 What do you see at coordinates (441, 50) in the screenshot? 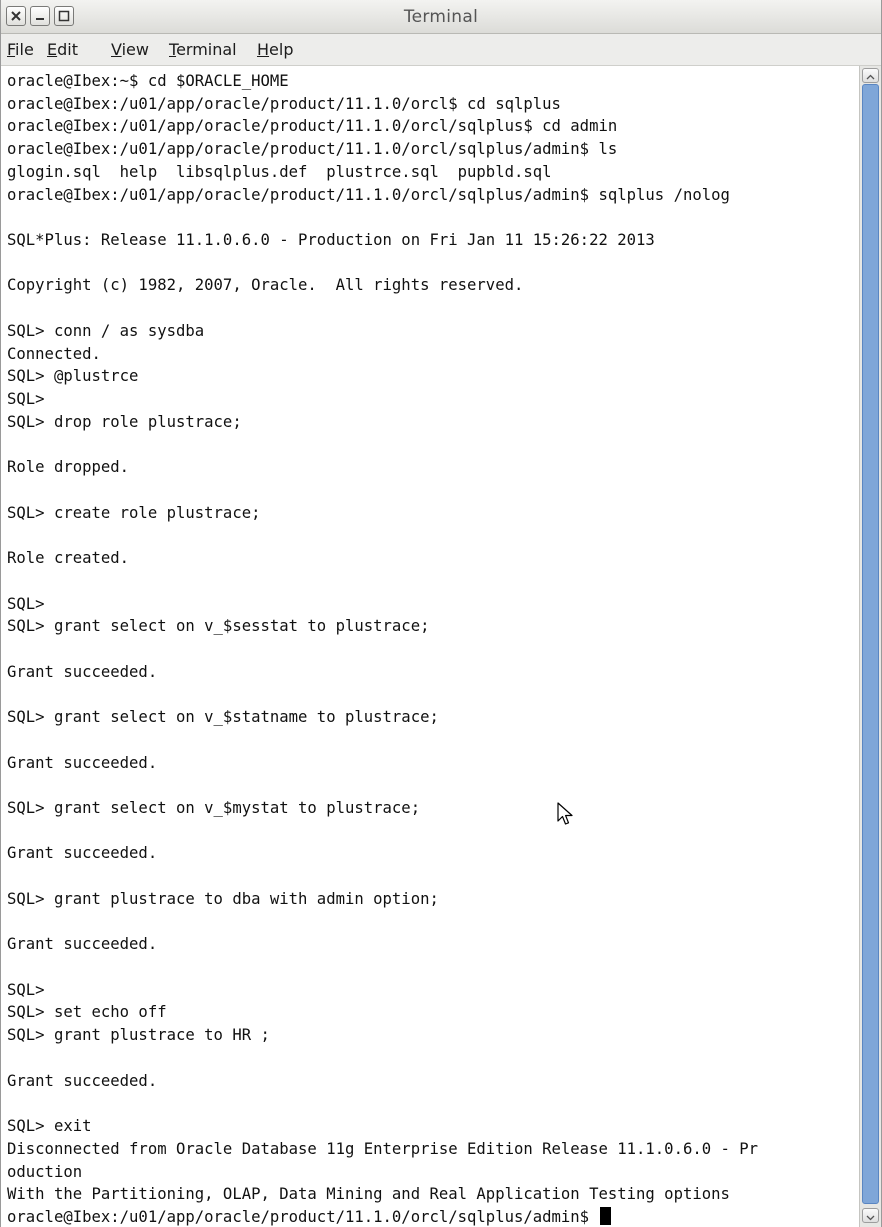
I see `menu-bar: File Edit View Terminal Help` at bounding box center [441, 50].